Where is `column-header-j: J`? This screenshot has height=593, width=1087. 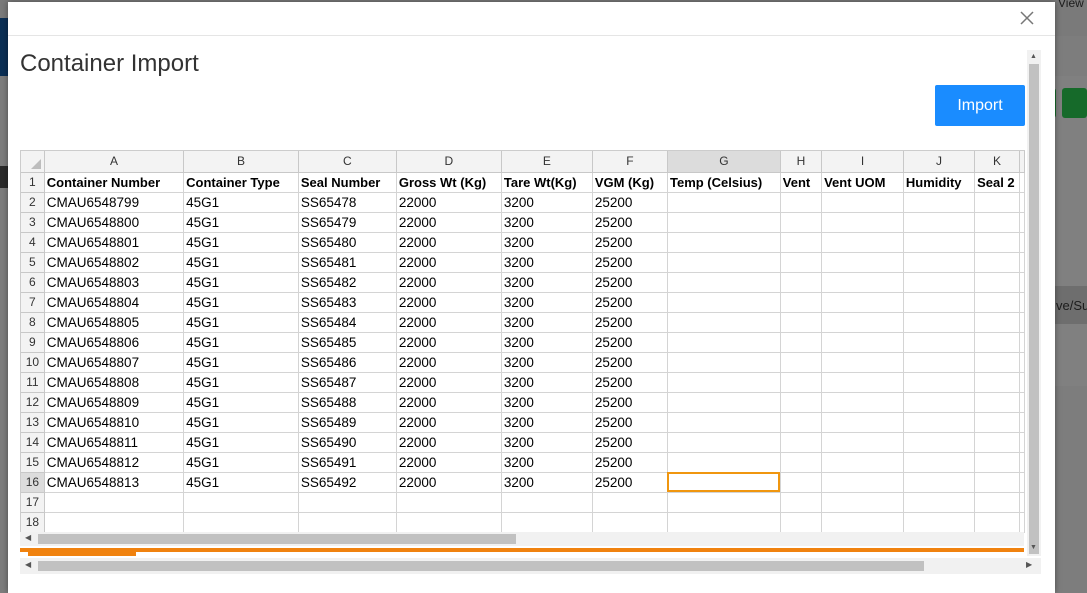 column-header-j: J is located at coordinates (939, 162).